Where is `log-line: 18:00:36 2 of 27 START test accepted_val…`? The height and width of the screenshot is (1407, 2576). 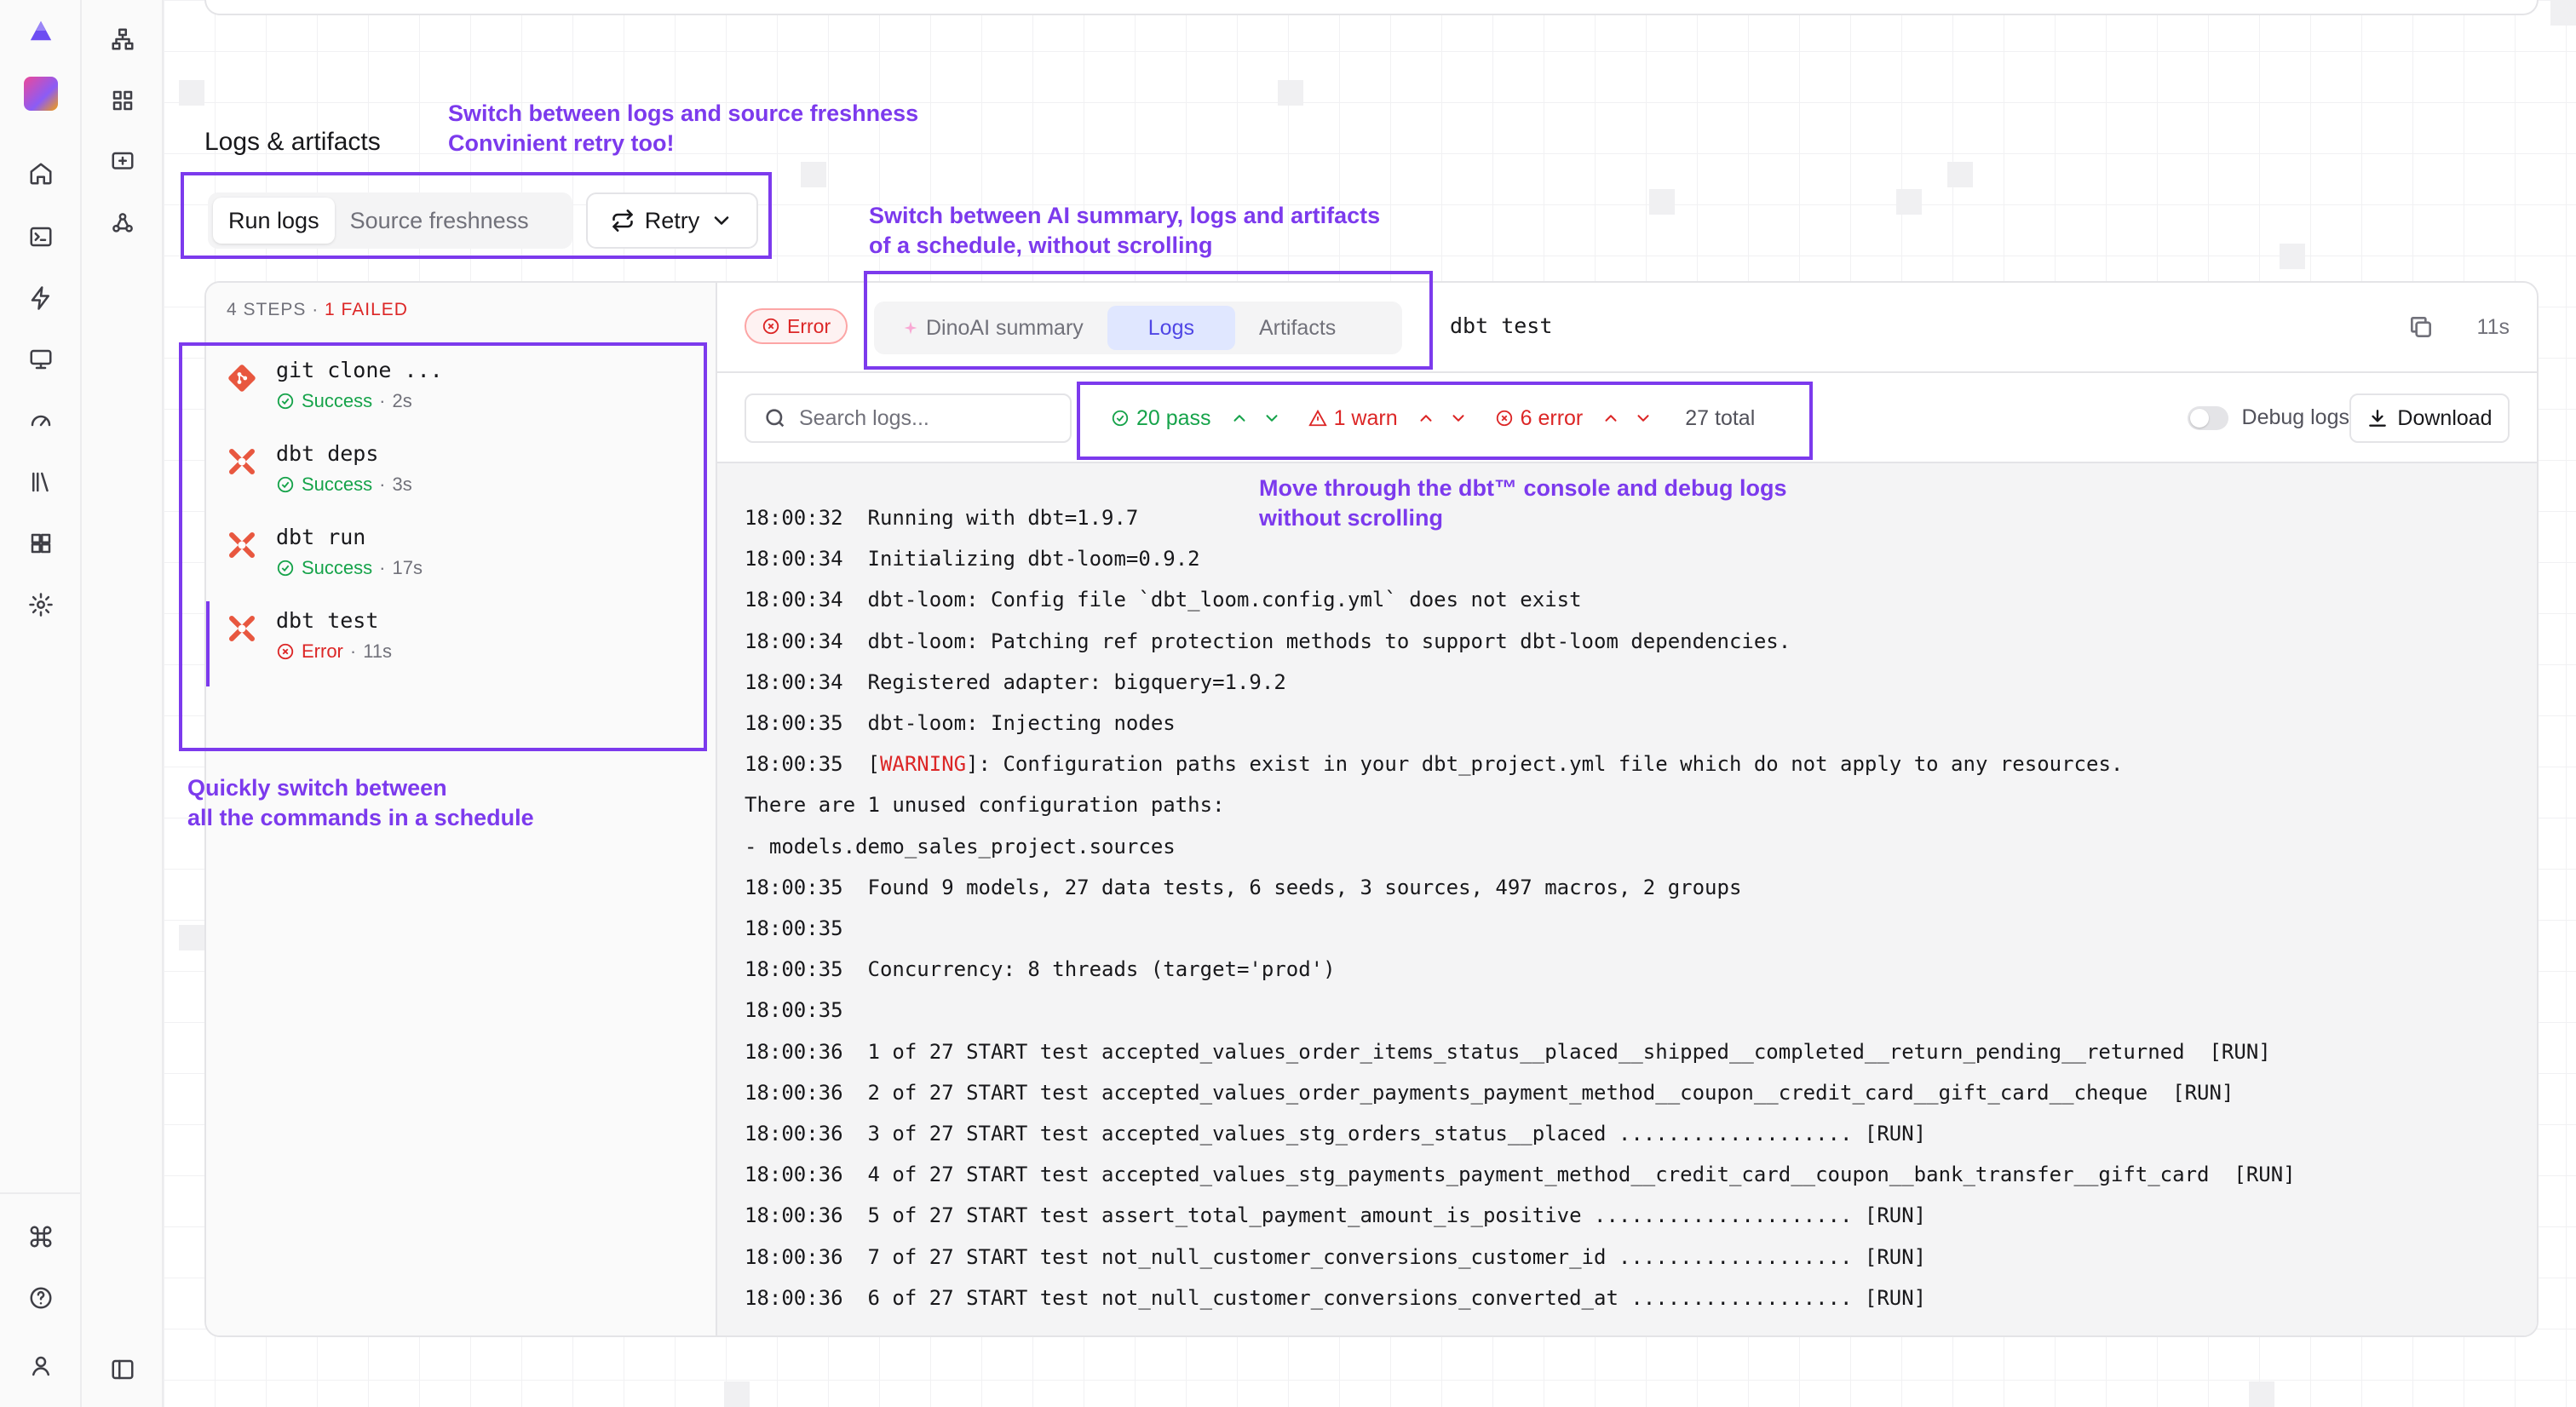 log-line: 18:00:36 2 of 27 START test accepted_val… is located at coordinates (1628, 1092).